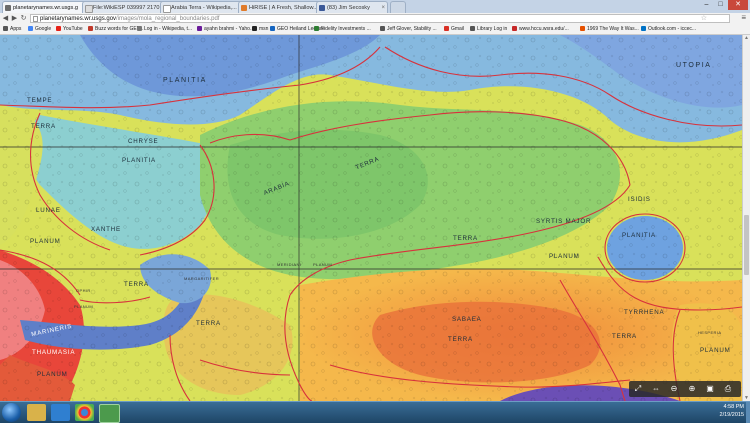 The height and width of the screenshot is (423, 750). Describe the element at coordinates (322, 8) in the screenshot. I see `facebook-favicon-icon` at that location.